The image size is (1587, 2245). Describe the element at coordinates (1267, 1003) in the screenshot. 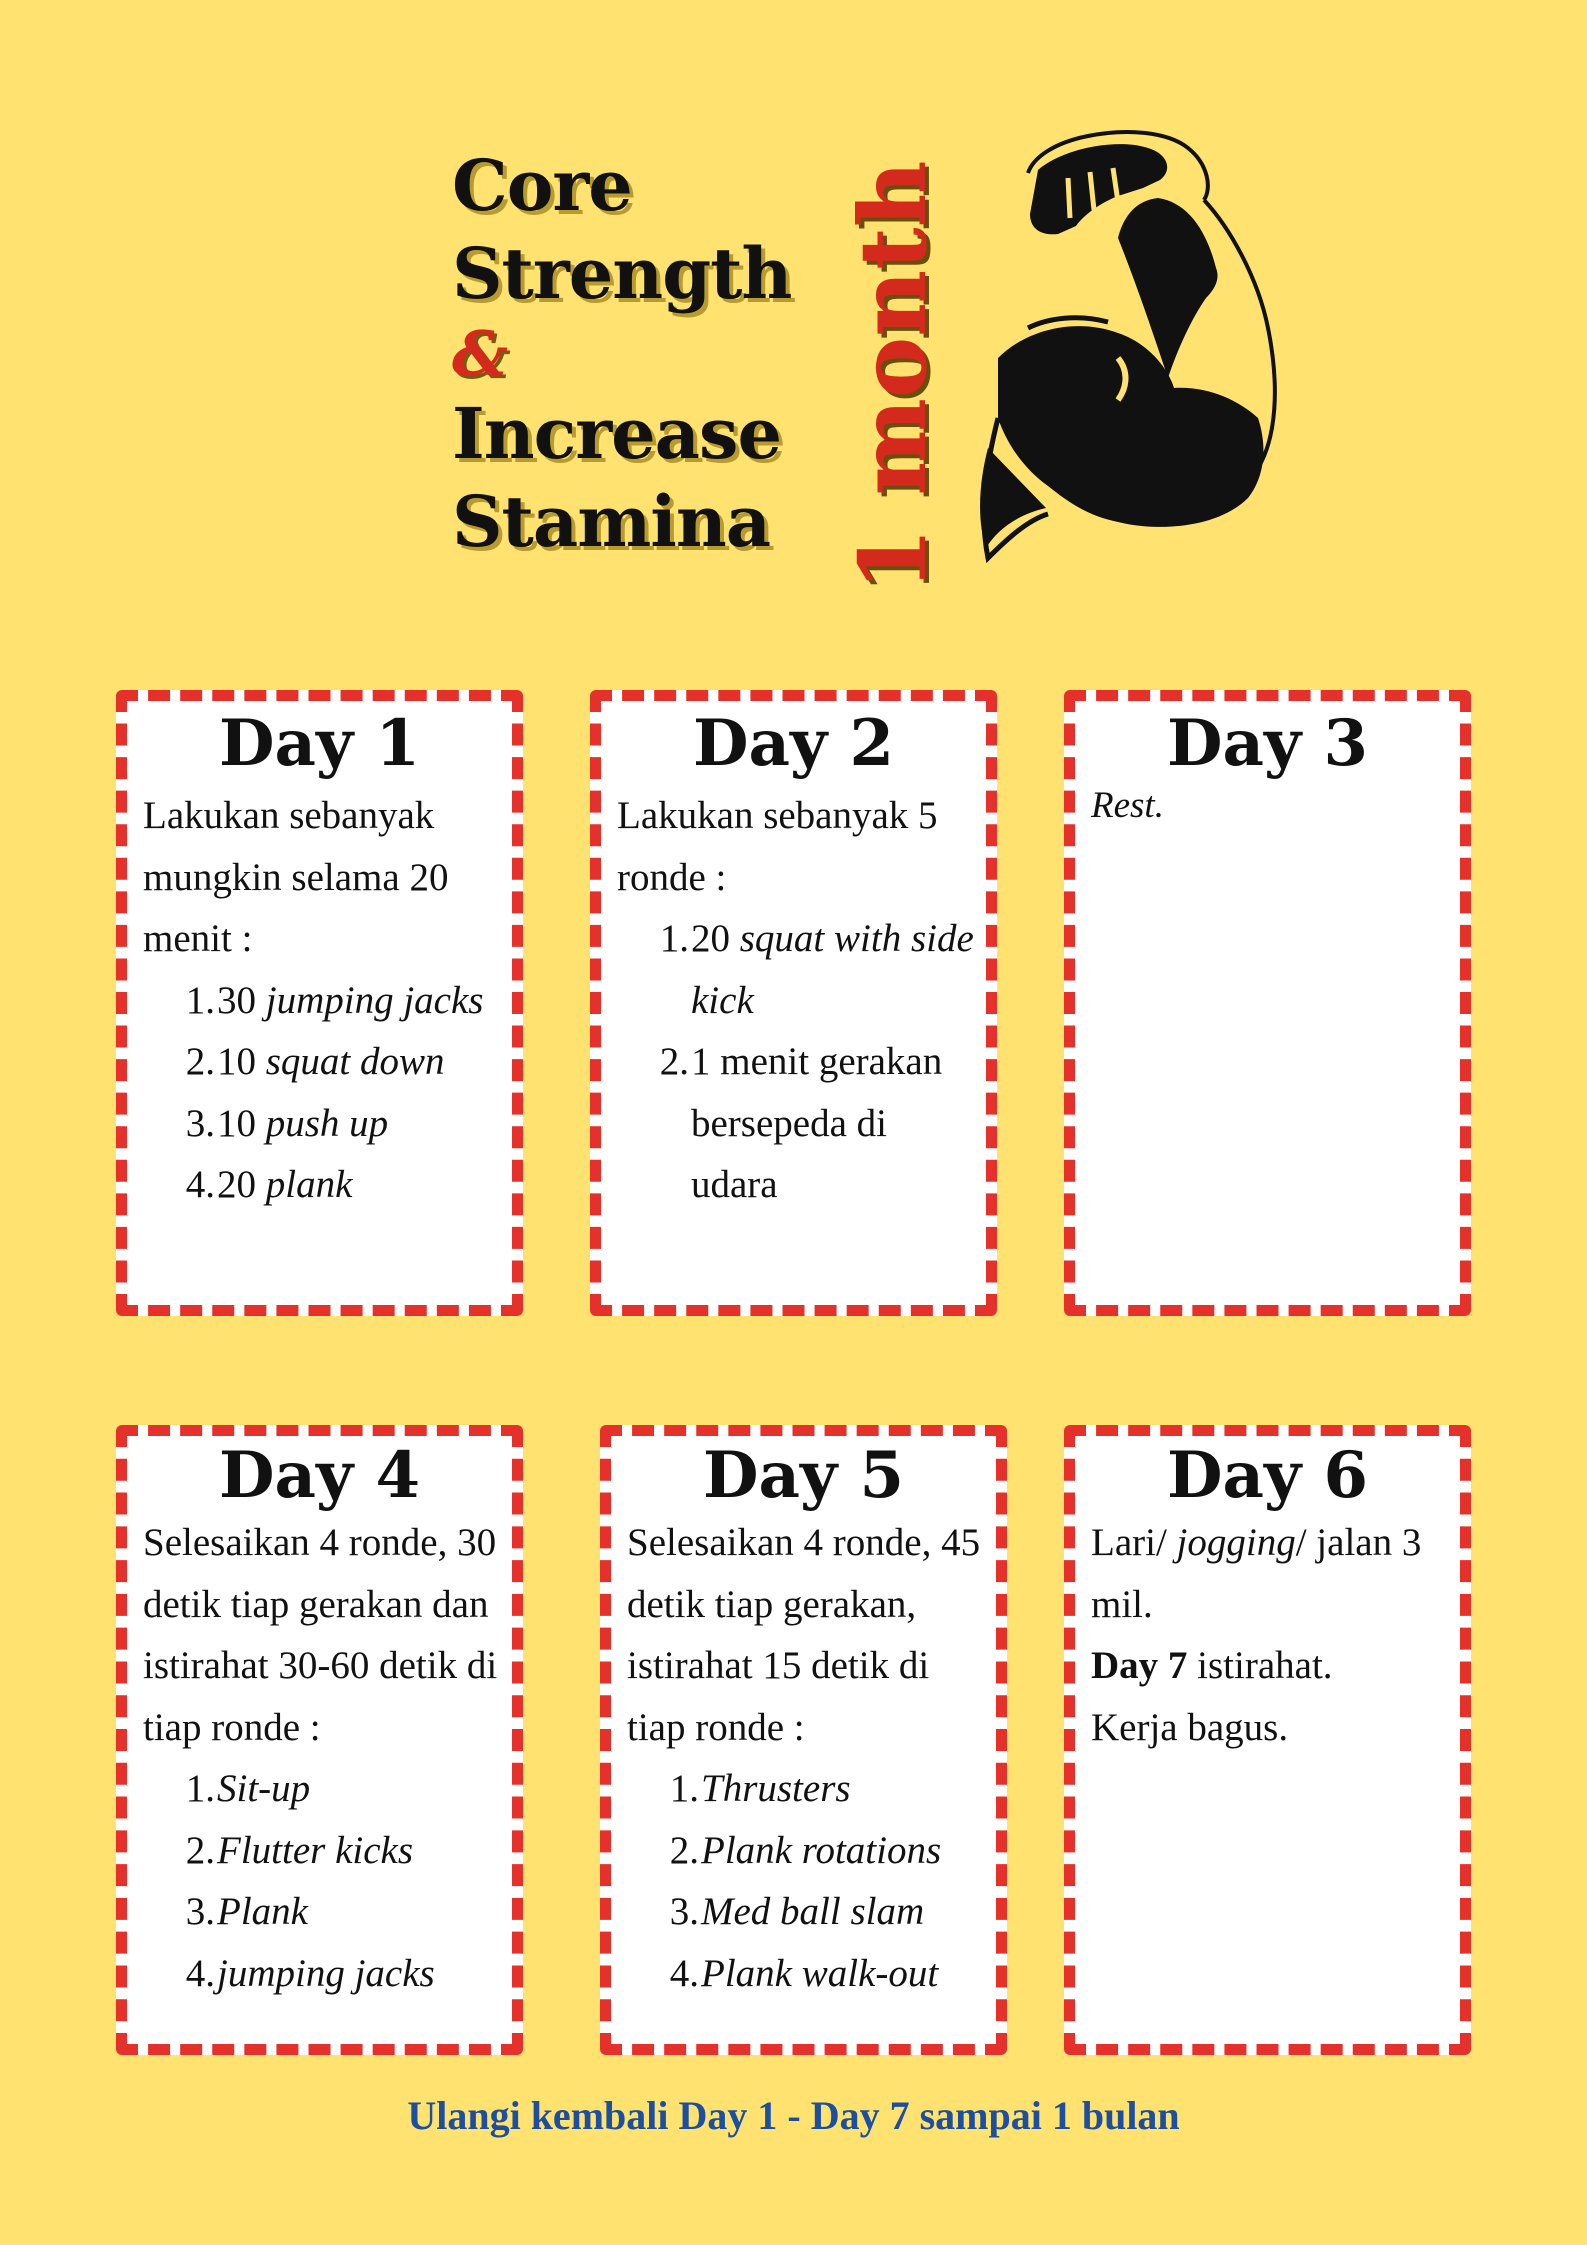

I see `day-3-card: Day 3 Rest.` at that location.